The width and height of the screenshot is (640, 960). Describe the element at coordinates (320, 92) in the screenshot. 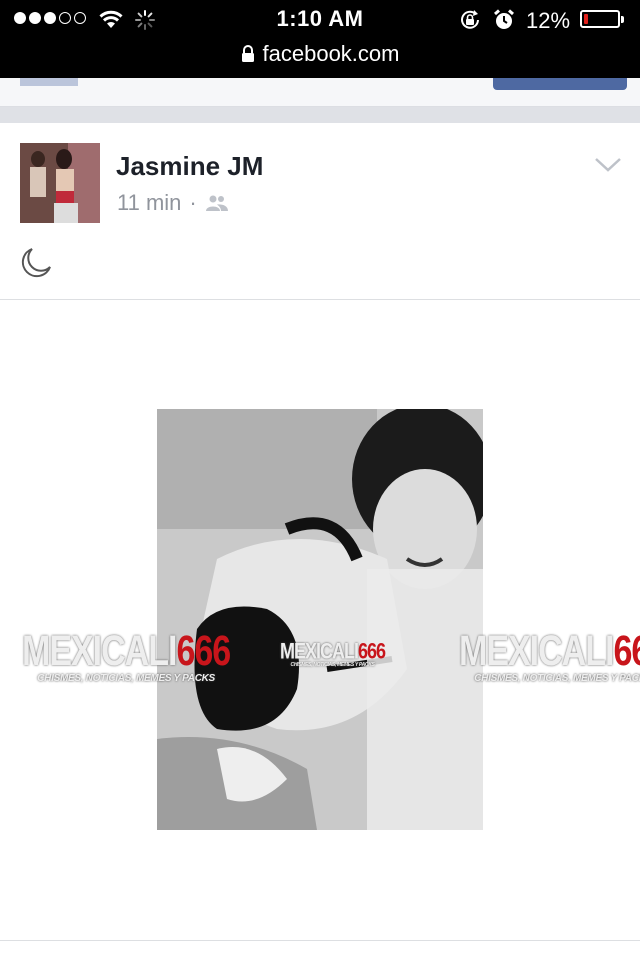

I see `facebook-header-strip` at that location.